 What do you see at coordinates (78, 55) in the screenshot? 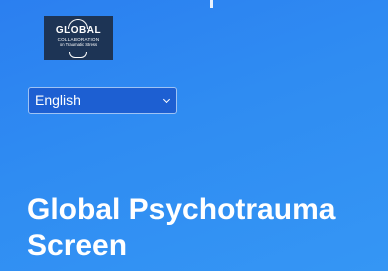
I see `logo-arc-bottom` at bounding box center [78, 55].